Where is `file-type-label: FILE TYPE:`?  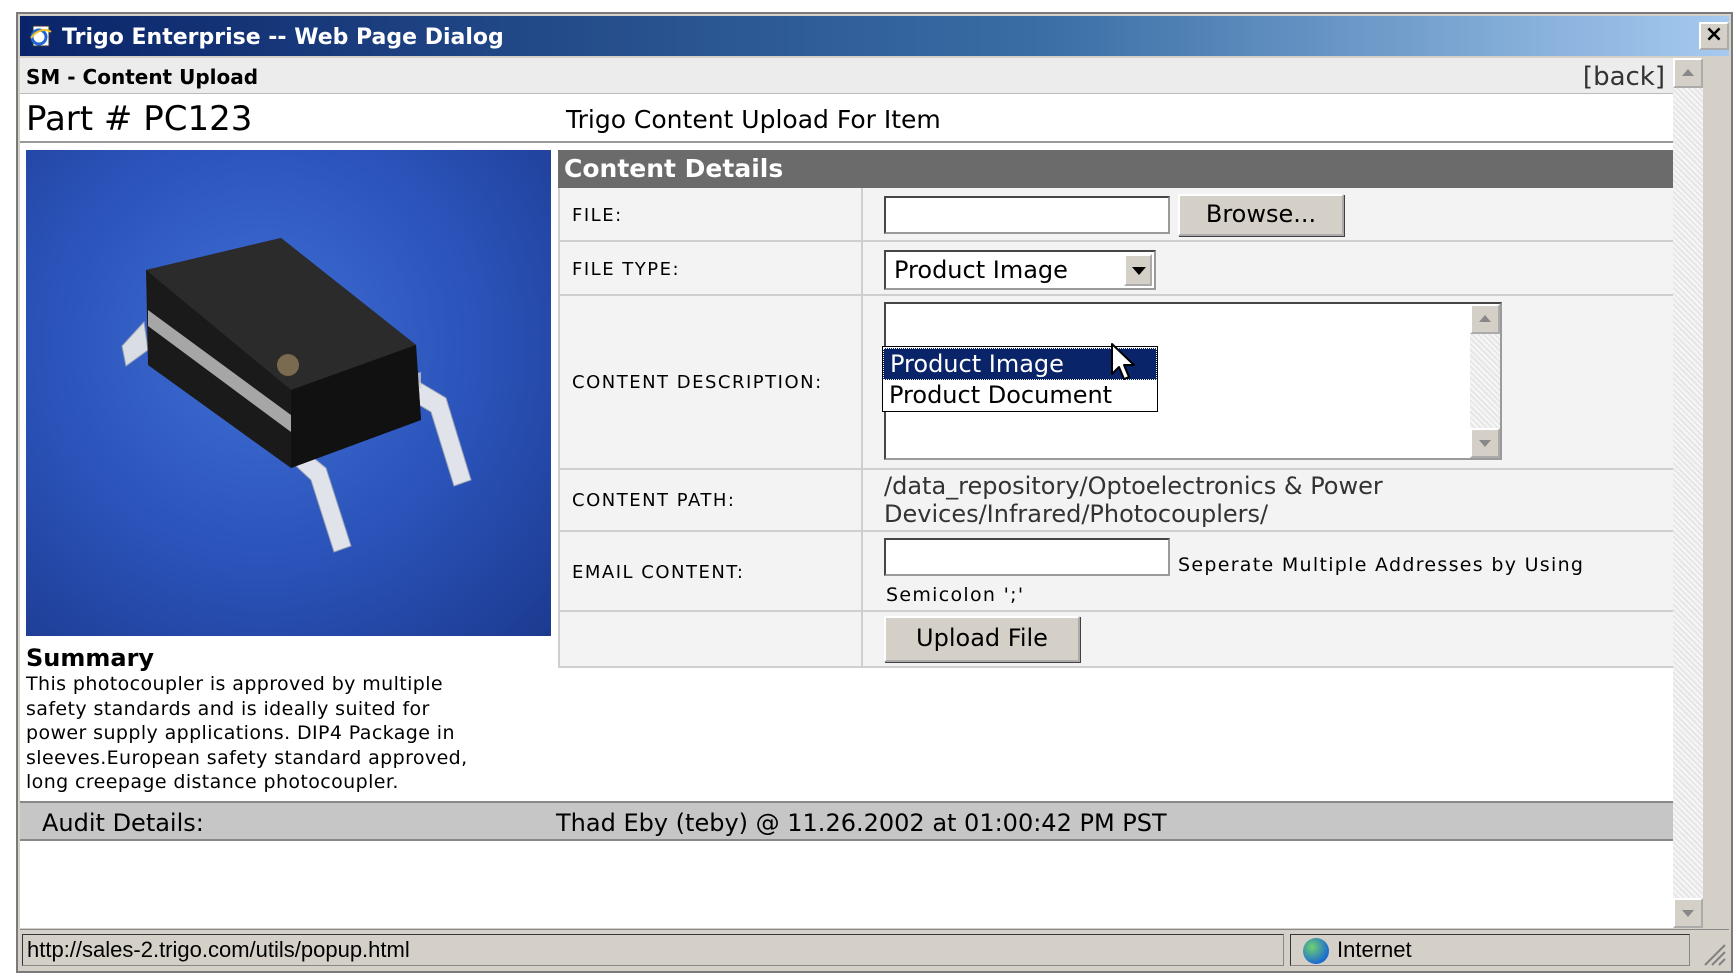
file-type-label: FILE TYPE: is located at coordinates (626, 269).